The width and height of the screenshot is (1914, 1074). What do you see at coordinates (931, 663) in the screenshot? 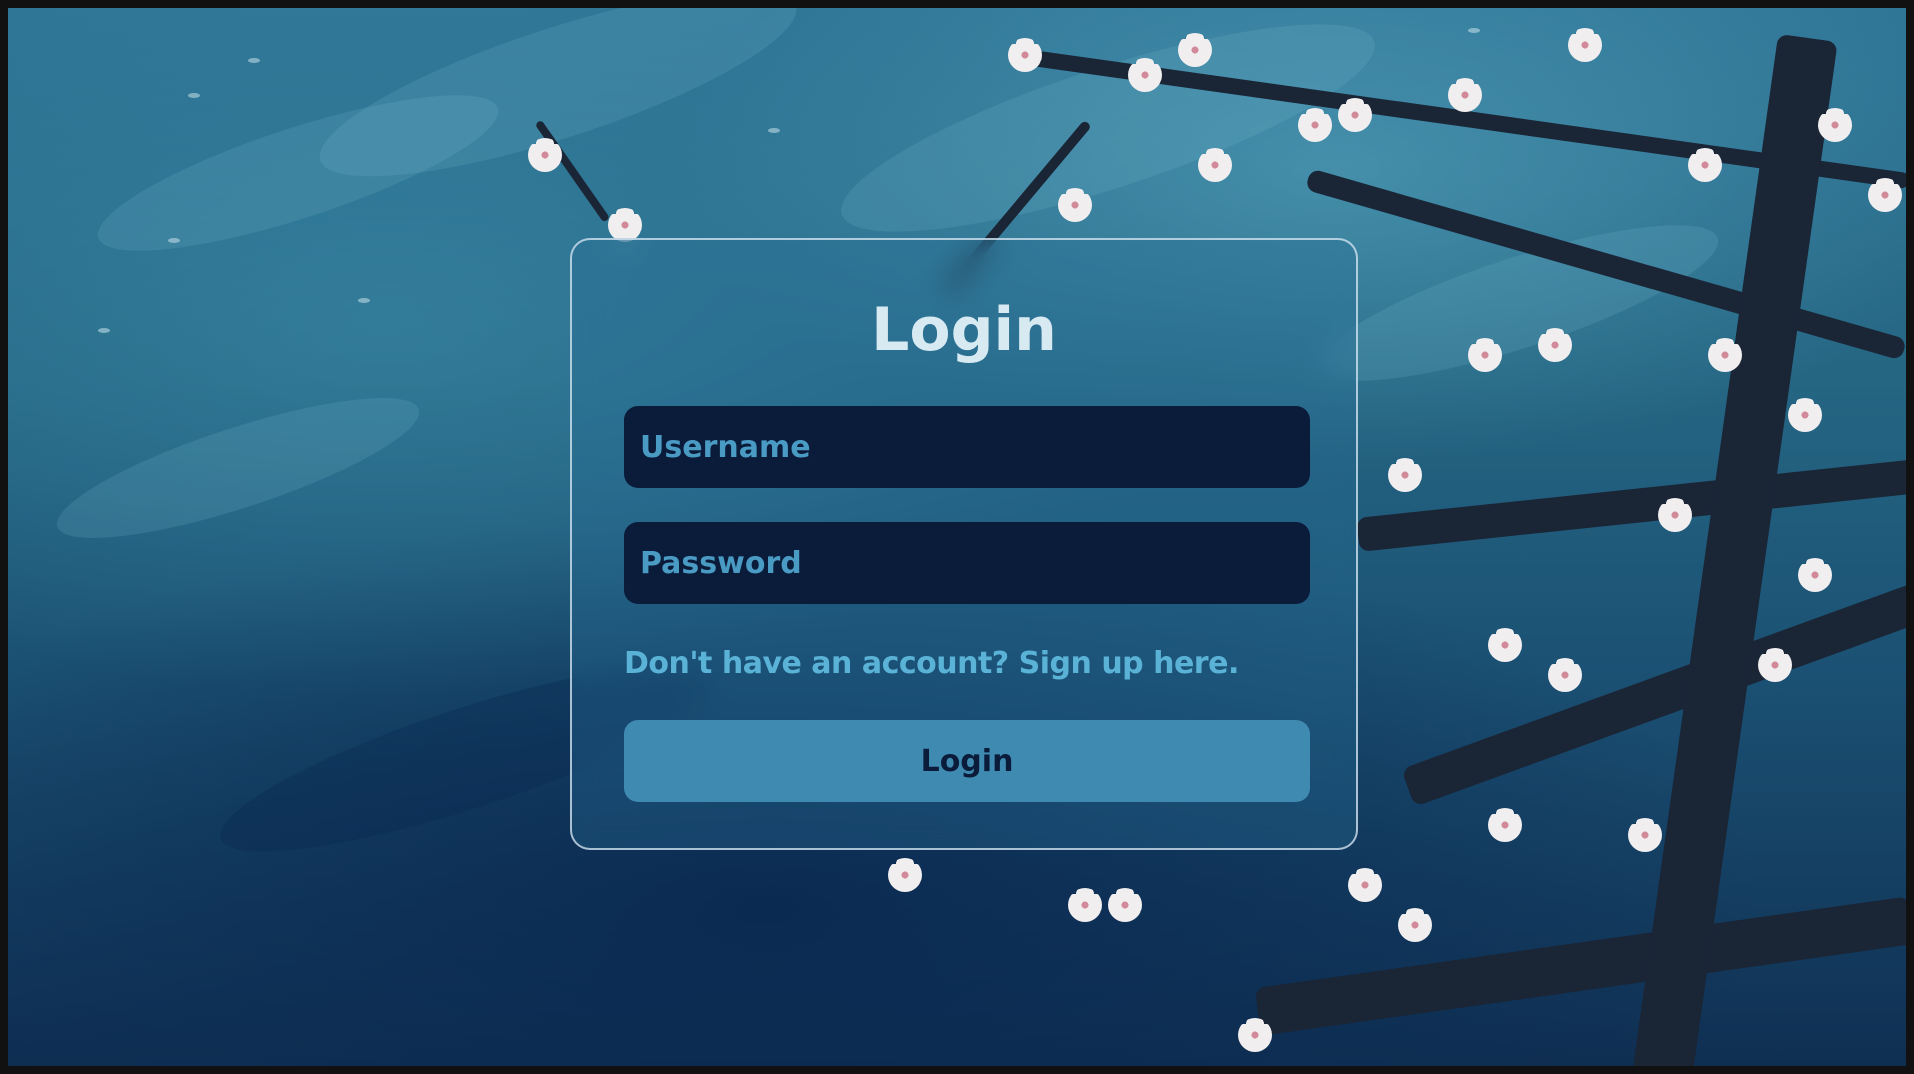
I see `signup-link: Don't have an account? Sign up here.` at bounding box center [931, 663].